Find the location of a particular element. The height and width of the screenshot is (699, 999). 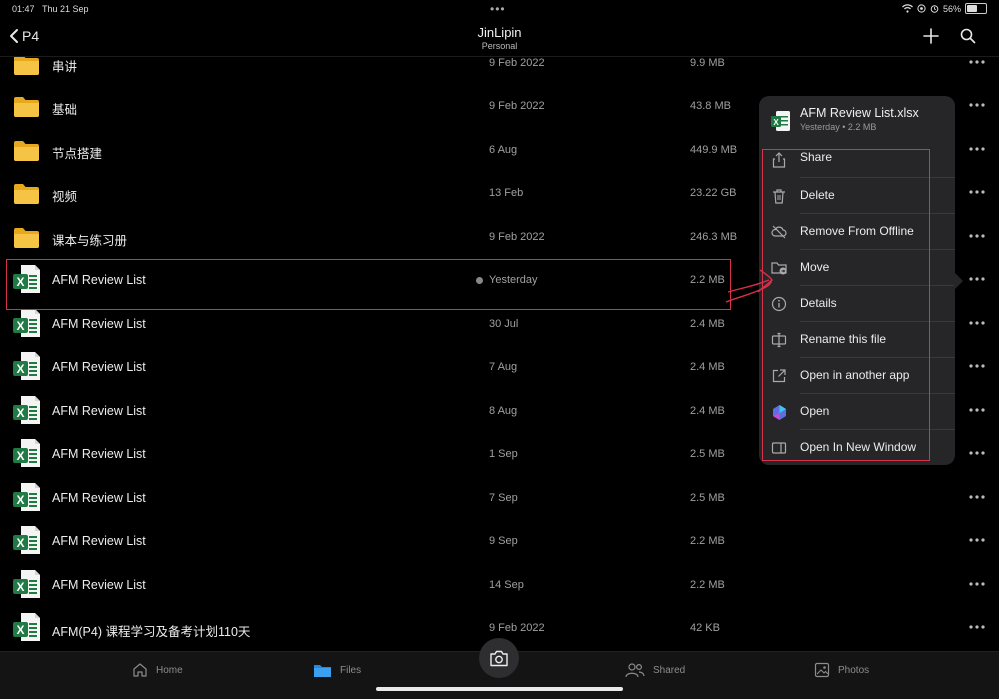

popover-caret is located at coordinates (958, 281).